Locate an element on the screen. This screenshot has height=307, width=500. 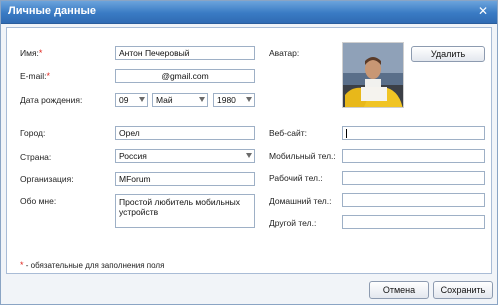
save-button: Сохранить is located at coordinates (463, 290).